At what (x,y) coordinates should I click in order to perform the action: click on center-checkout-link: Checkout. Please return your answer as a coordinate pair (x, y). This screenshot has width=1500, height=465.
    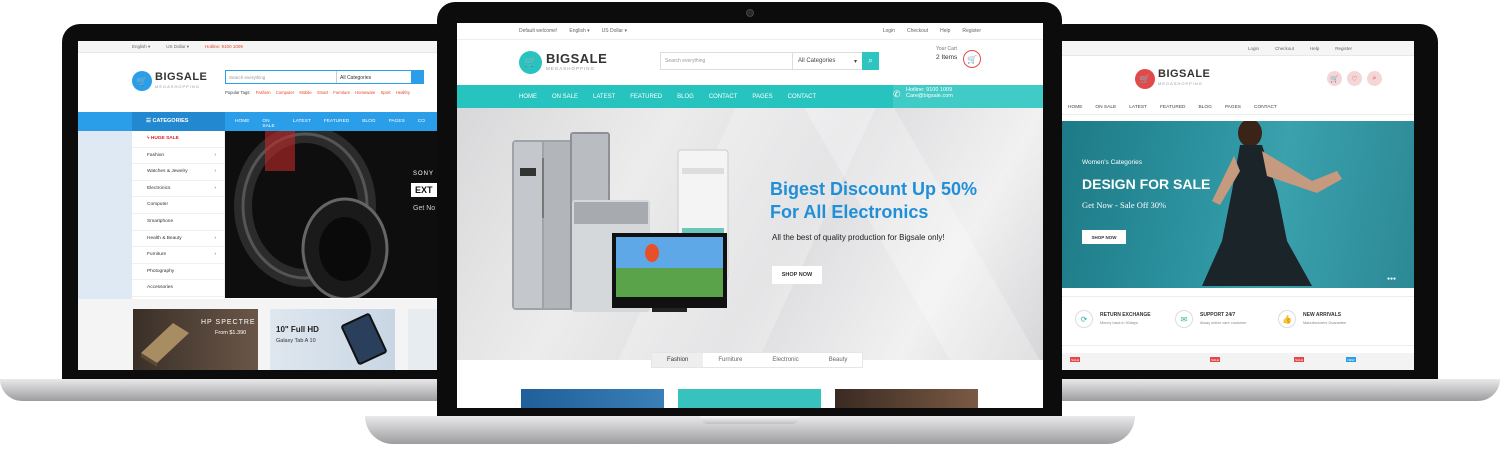
    Looking at the image, I should click on (917, 31).